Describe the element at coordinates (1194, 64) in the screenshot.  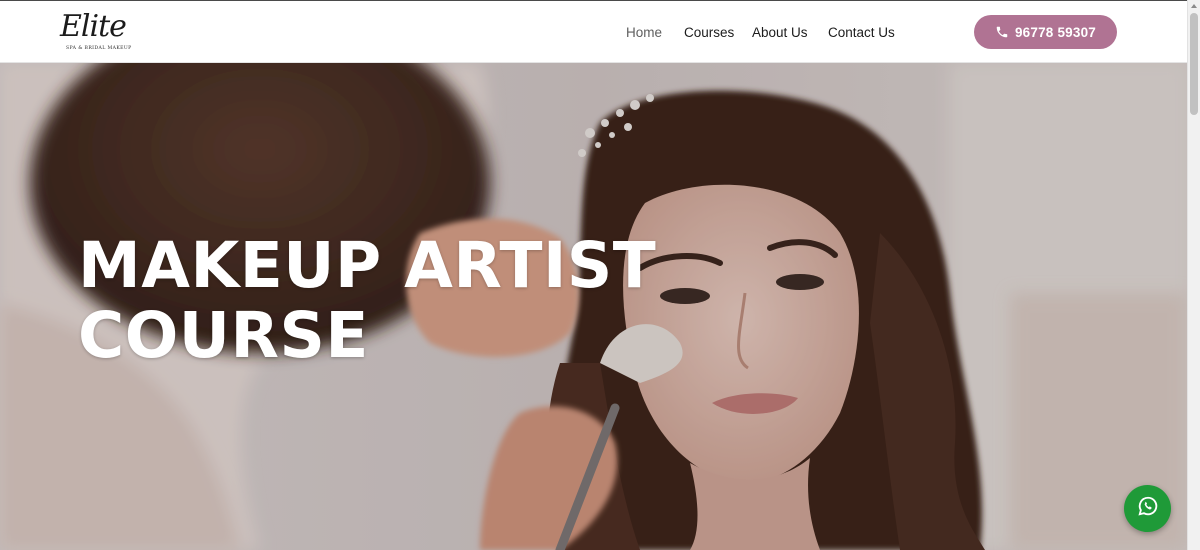
I see `scroll-thumb` at that location.